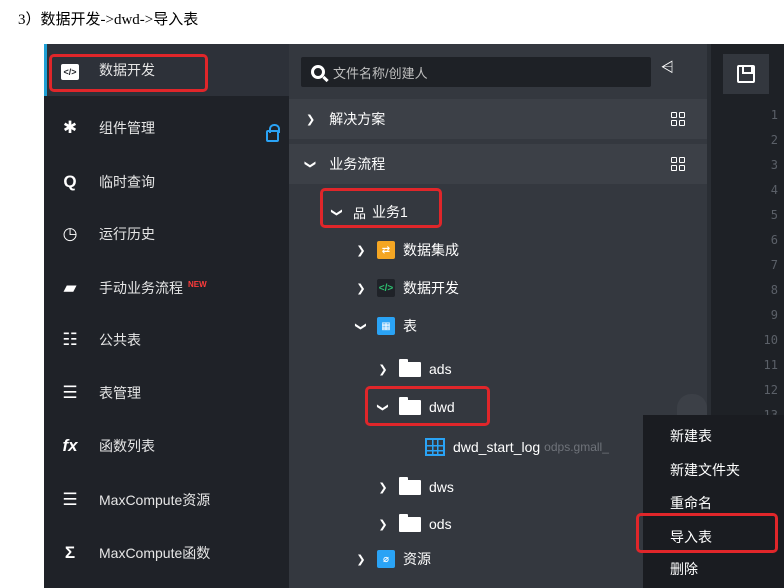 This screenshot has width=784, height=588. Describe the element at coordinates (435, 447) in the screenshot. I see `table-icon` at that location.